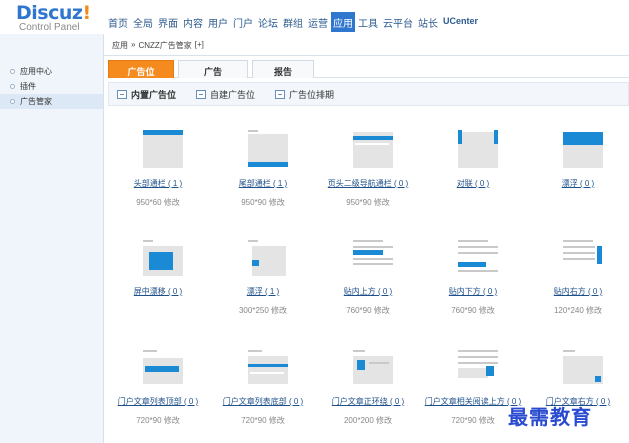  What do you see at coordinates (158, 176) in the screenshot?
I see `ad-slot-card: 头部通栏 ( 1 ) 950*60 修改` at bounding box center [158, 176].